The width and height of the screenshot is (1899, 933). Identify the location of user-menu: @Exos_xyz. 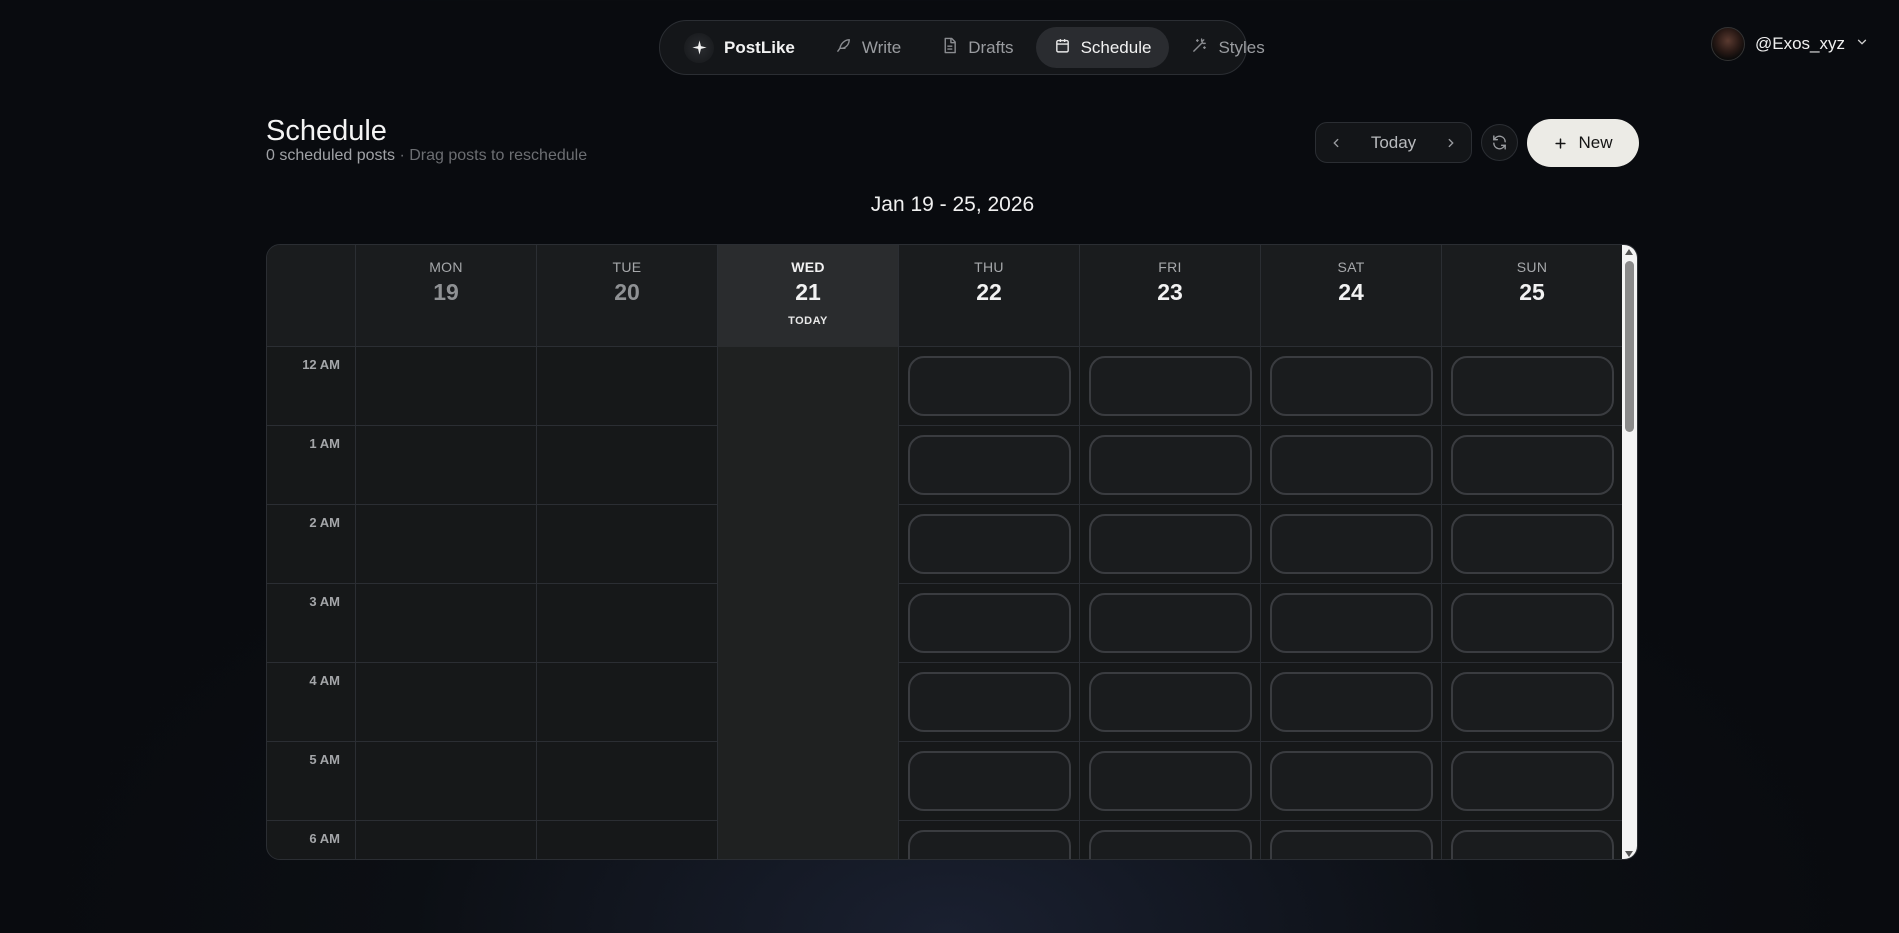
(1789, 44).